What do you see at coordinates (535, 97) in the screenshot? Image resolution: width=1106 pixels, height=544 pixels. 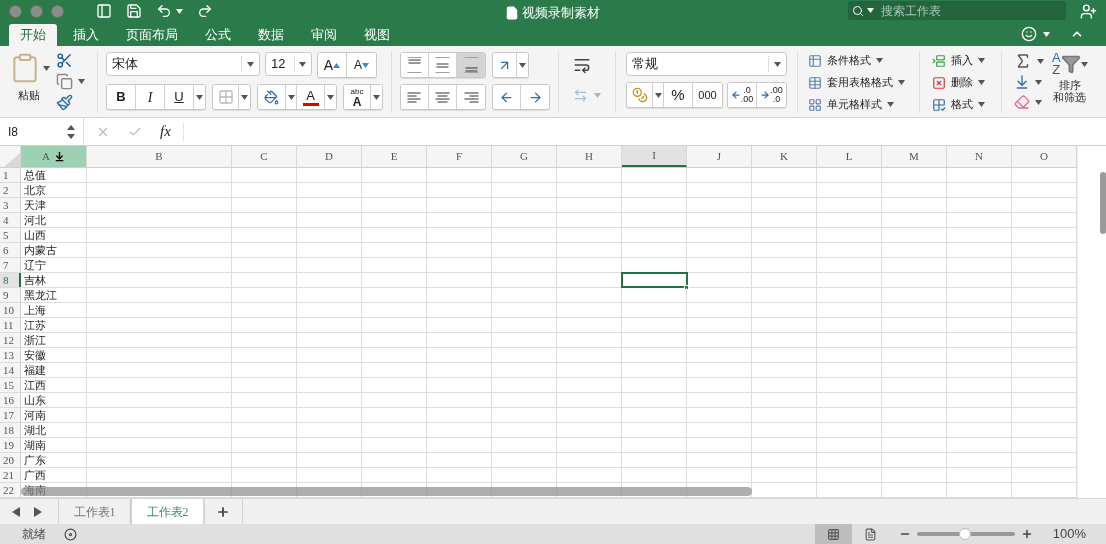 I see `increase-indent-icon` at bounding box center [535, 97].